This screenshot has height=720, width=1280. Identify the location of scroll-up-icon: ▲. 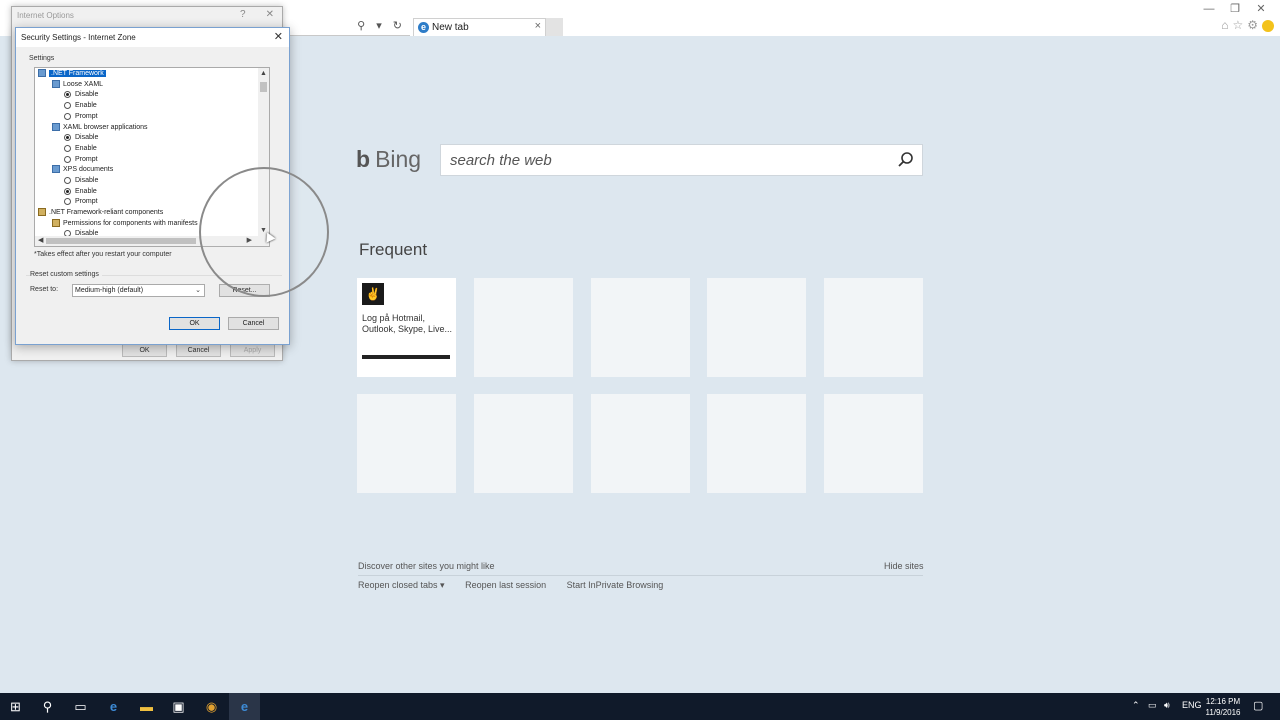
(263, 73).